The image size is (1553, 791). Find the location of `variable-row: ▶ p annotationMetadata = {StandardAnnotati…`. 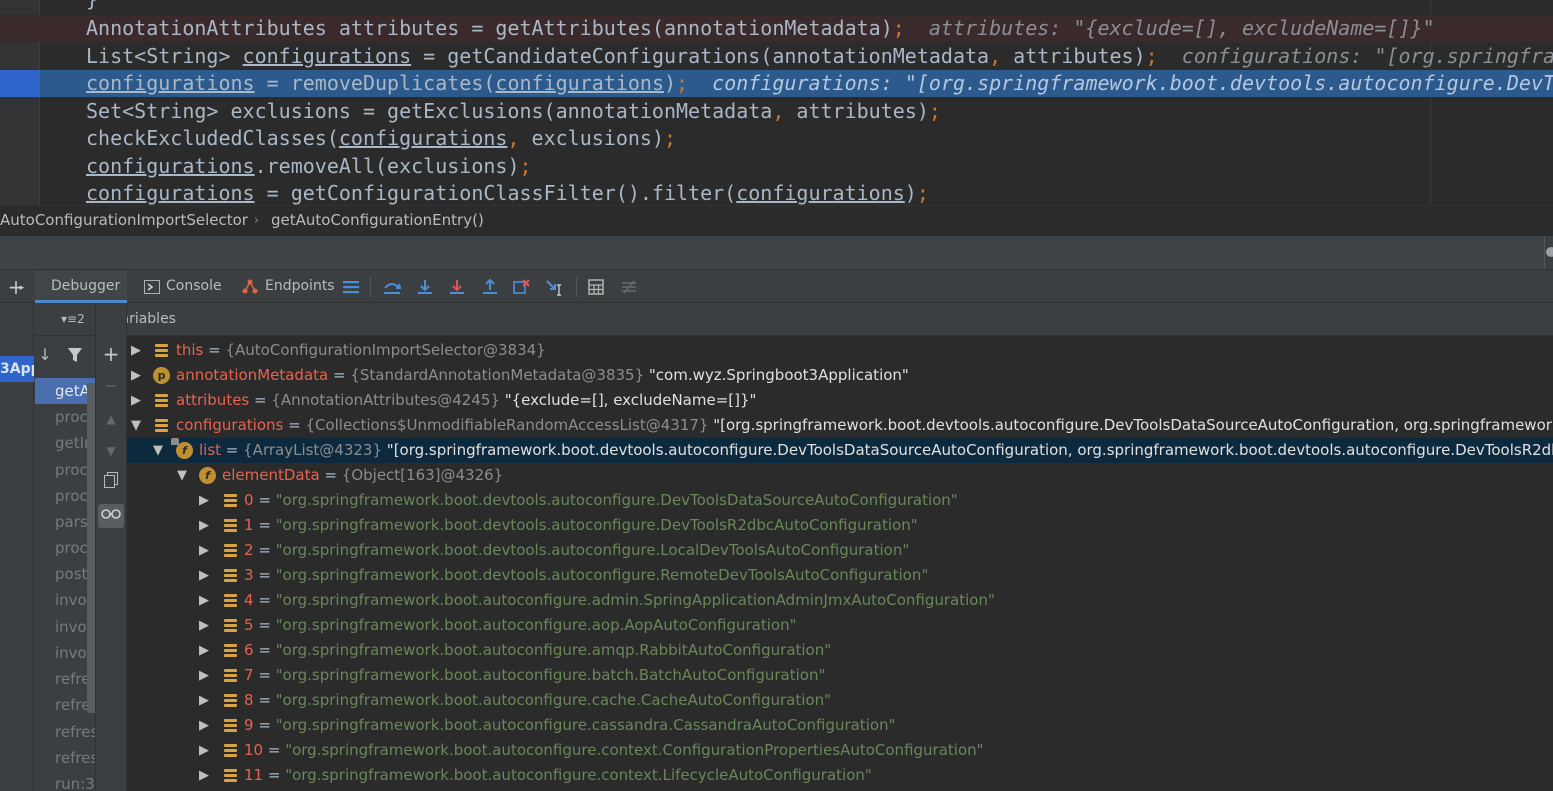

variable-row: ▶ p annotationMetadata = {StandardAnnotati… is located at coordinates (840, 375).